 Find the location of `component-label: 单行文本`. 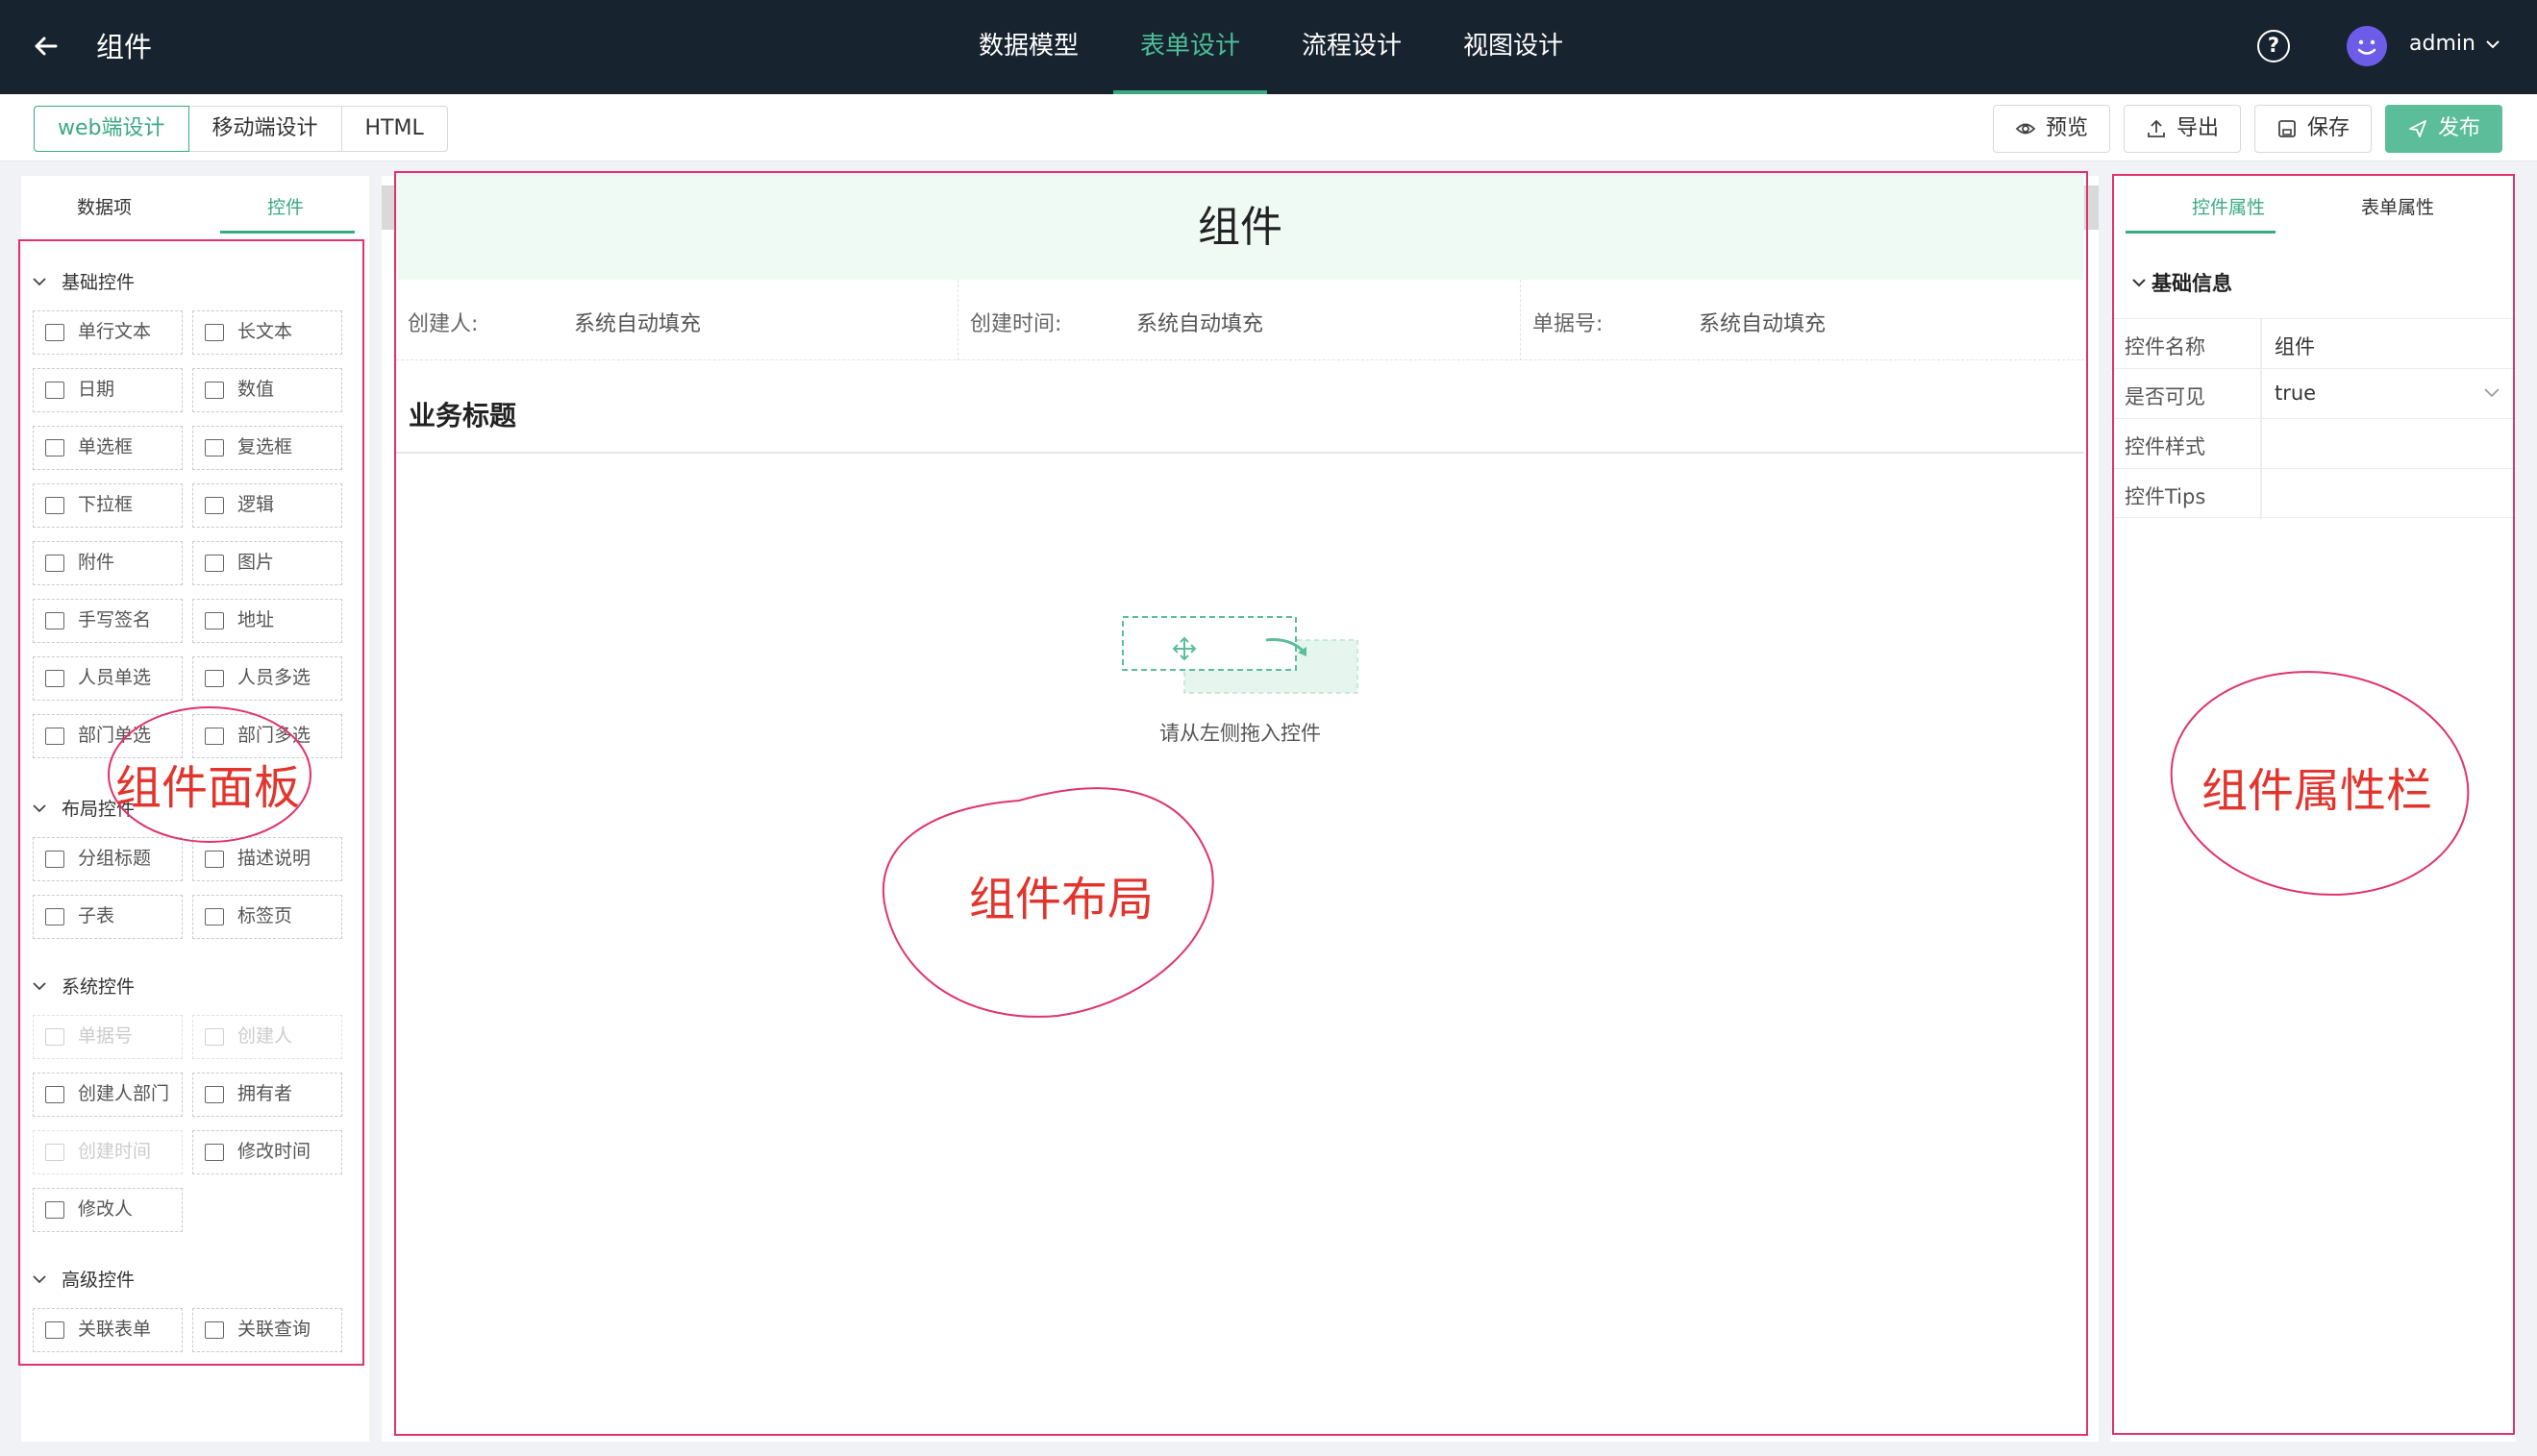

component-label: 单行文本 is located at coordinates (115, 331).